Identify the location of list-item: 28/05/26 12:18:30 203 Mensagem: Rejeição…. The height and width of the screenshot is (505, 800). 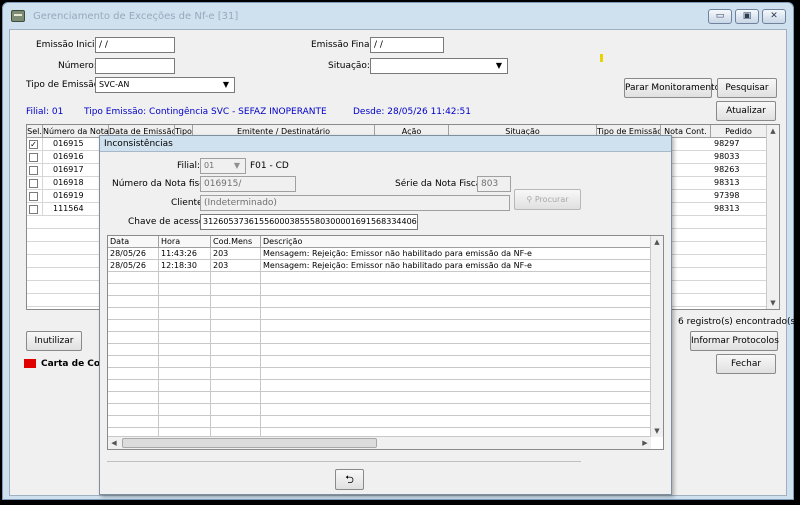
(379, 266).